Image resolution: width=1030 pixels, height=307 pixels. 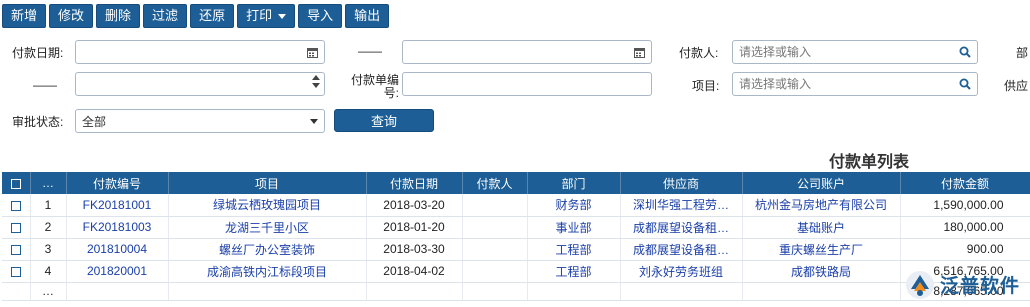 What do you see at coordinates (267, 227) in the screenshot?
I see `project-cell: 龙湖三千里小区` at bounding box center [267, 227].